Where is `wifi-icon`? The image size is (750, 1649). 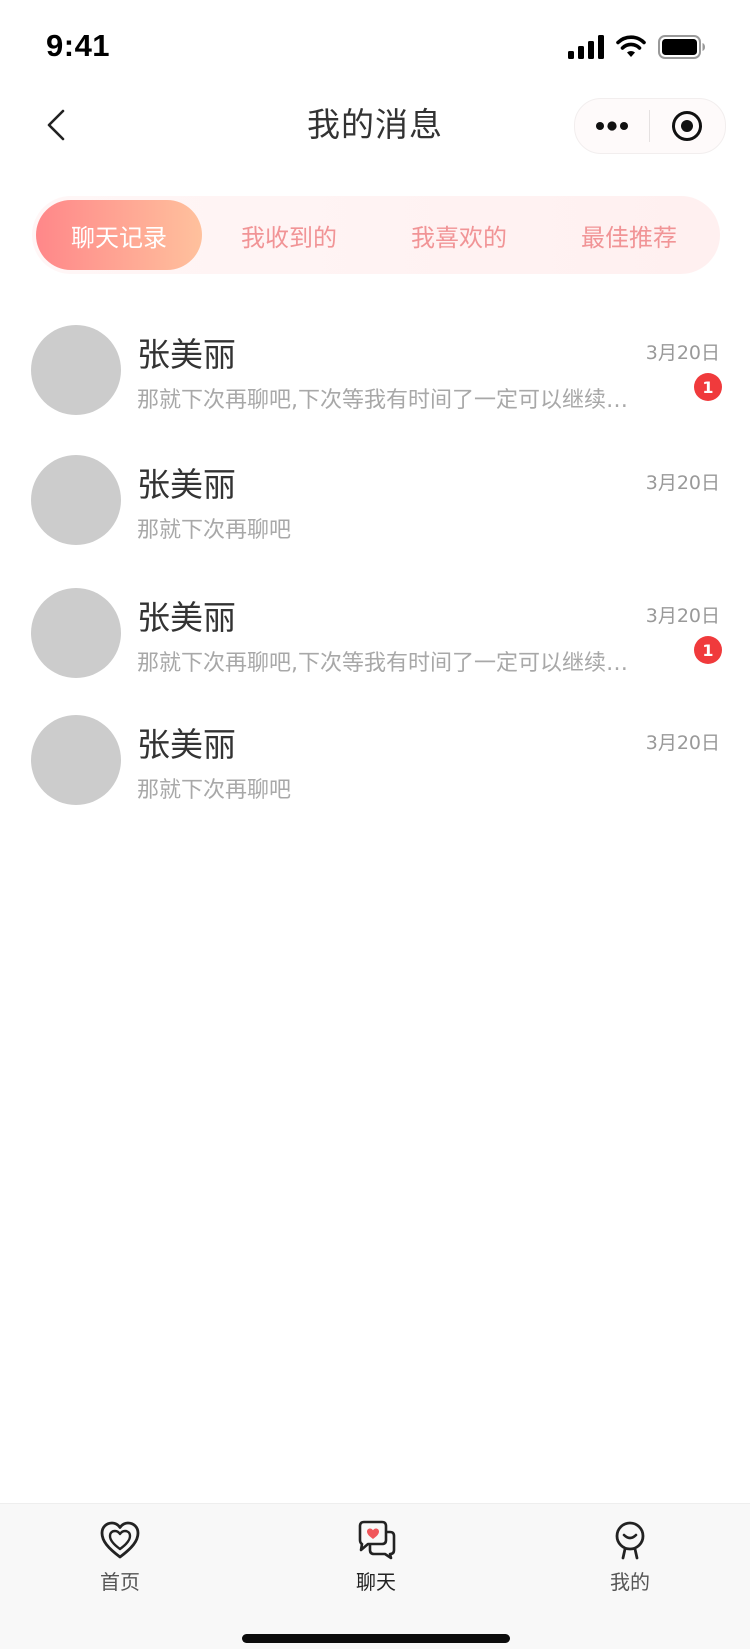
wifi-icon is located at coordinates (631, 46).